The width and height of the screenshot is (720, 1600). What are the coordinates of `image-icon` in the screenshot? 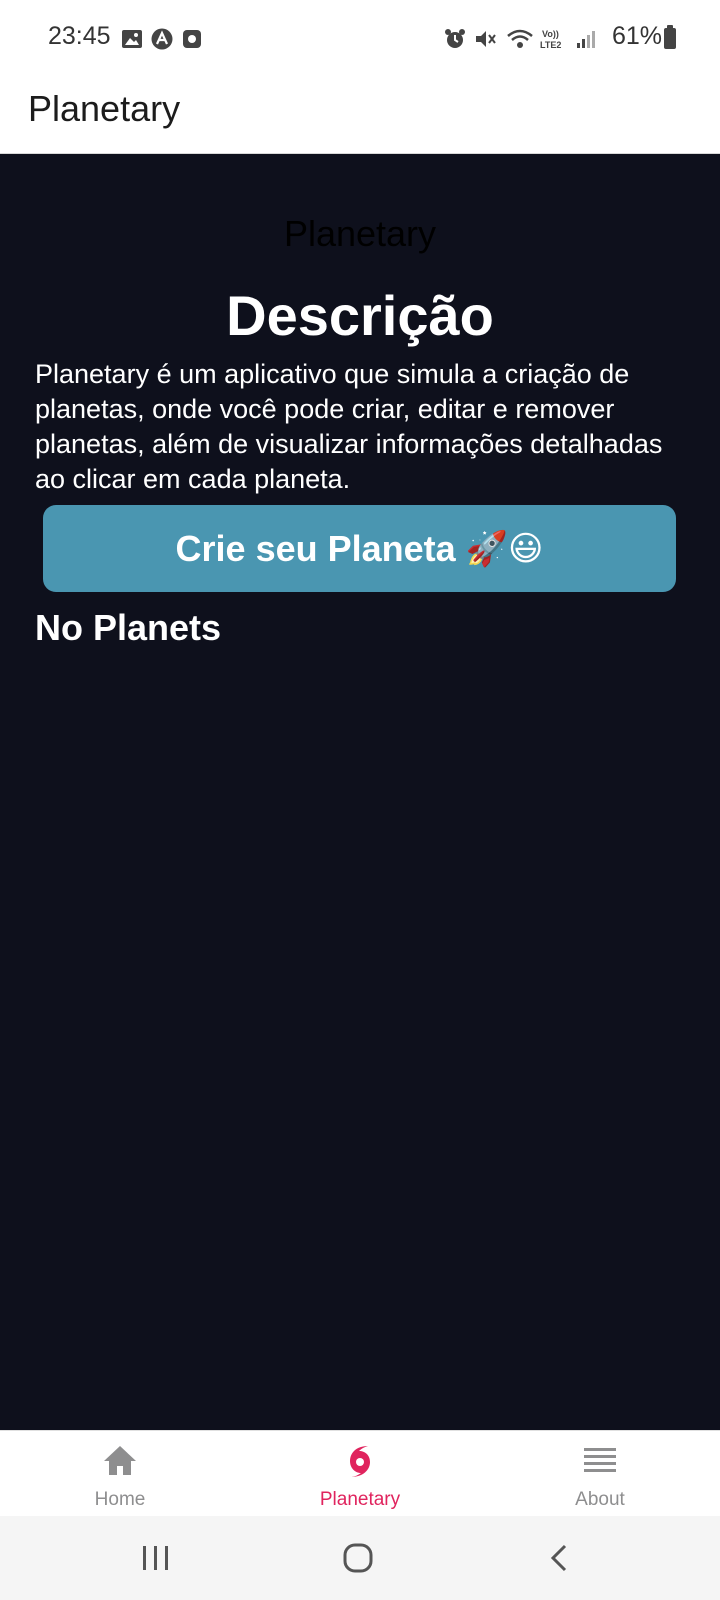 It's located at (132, 39).